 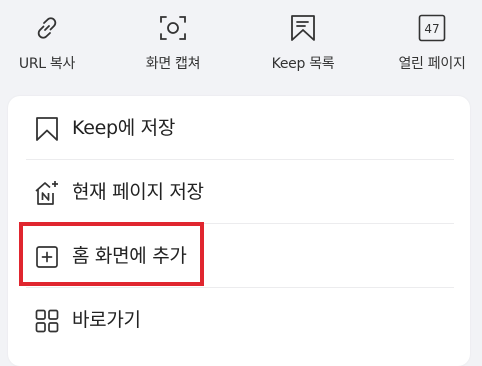 I want to click on add-to-home-screen-label: 홈 화면에 추가, so click(x=129, y=256).